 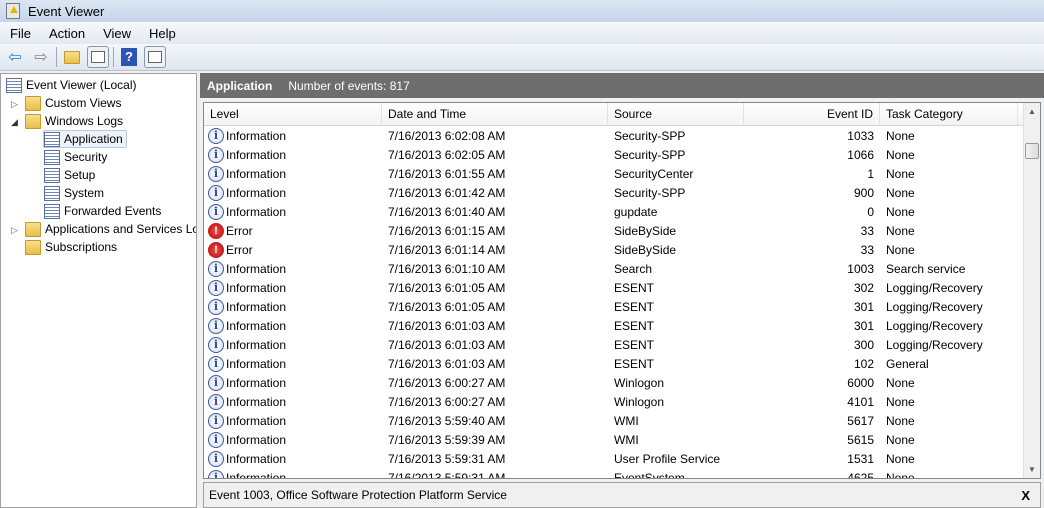 I want to click on cell-date-time: 7/16/2013 6:01:42 AM, so click(x=447, y=192).